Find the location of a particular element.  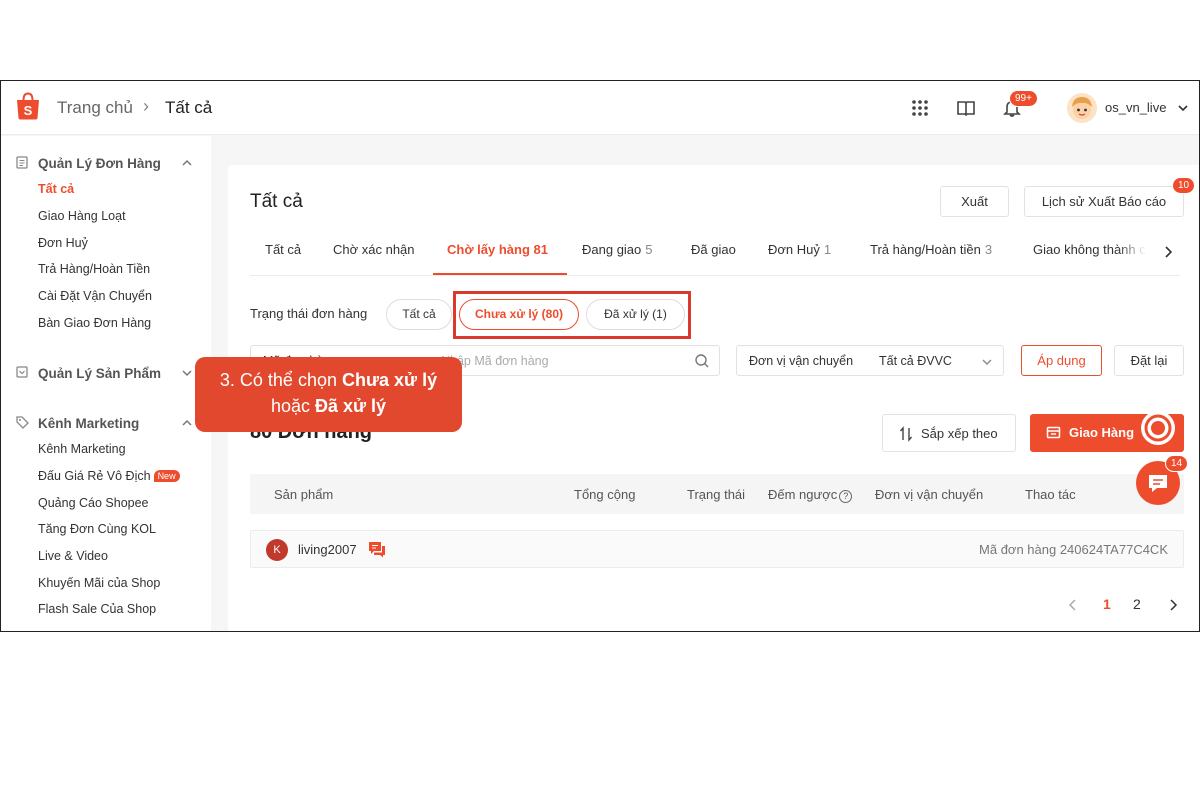

sidebar-item-shipping-settings: Cài Đặt Vận Chuyển is located at coordinates (95, 296).